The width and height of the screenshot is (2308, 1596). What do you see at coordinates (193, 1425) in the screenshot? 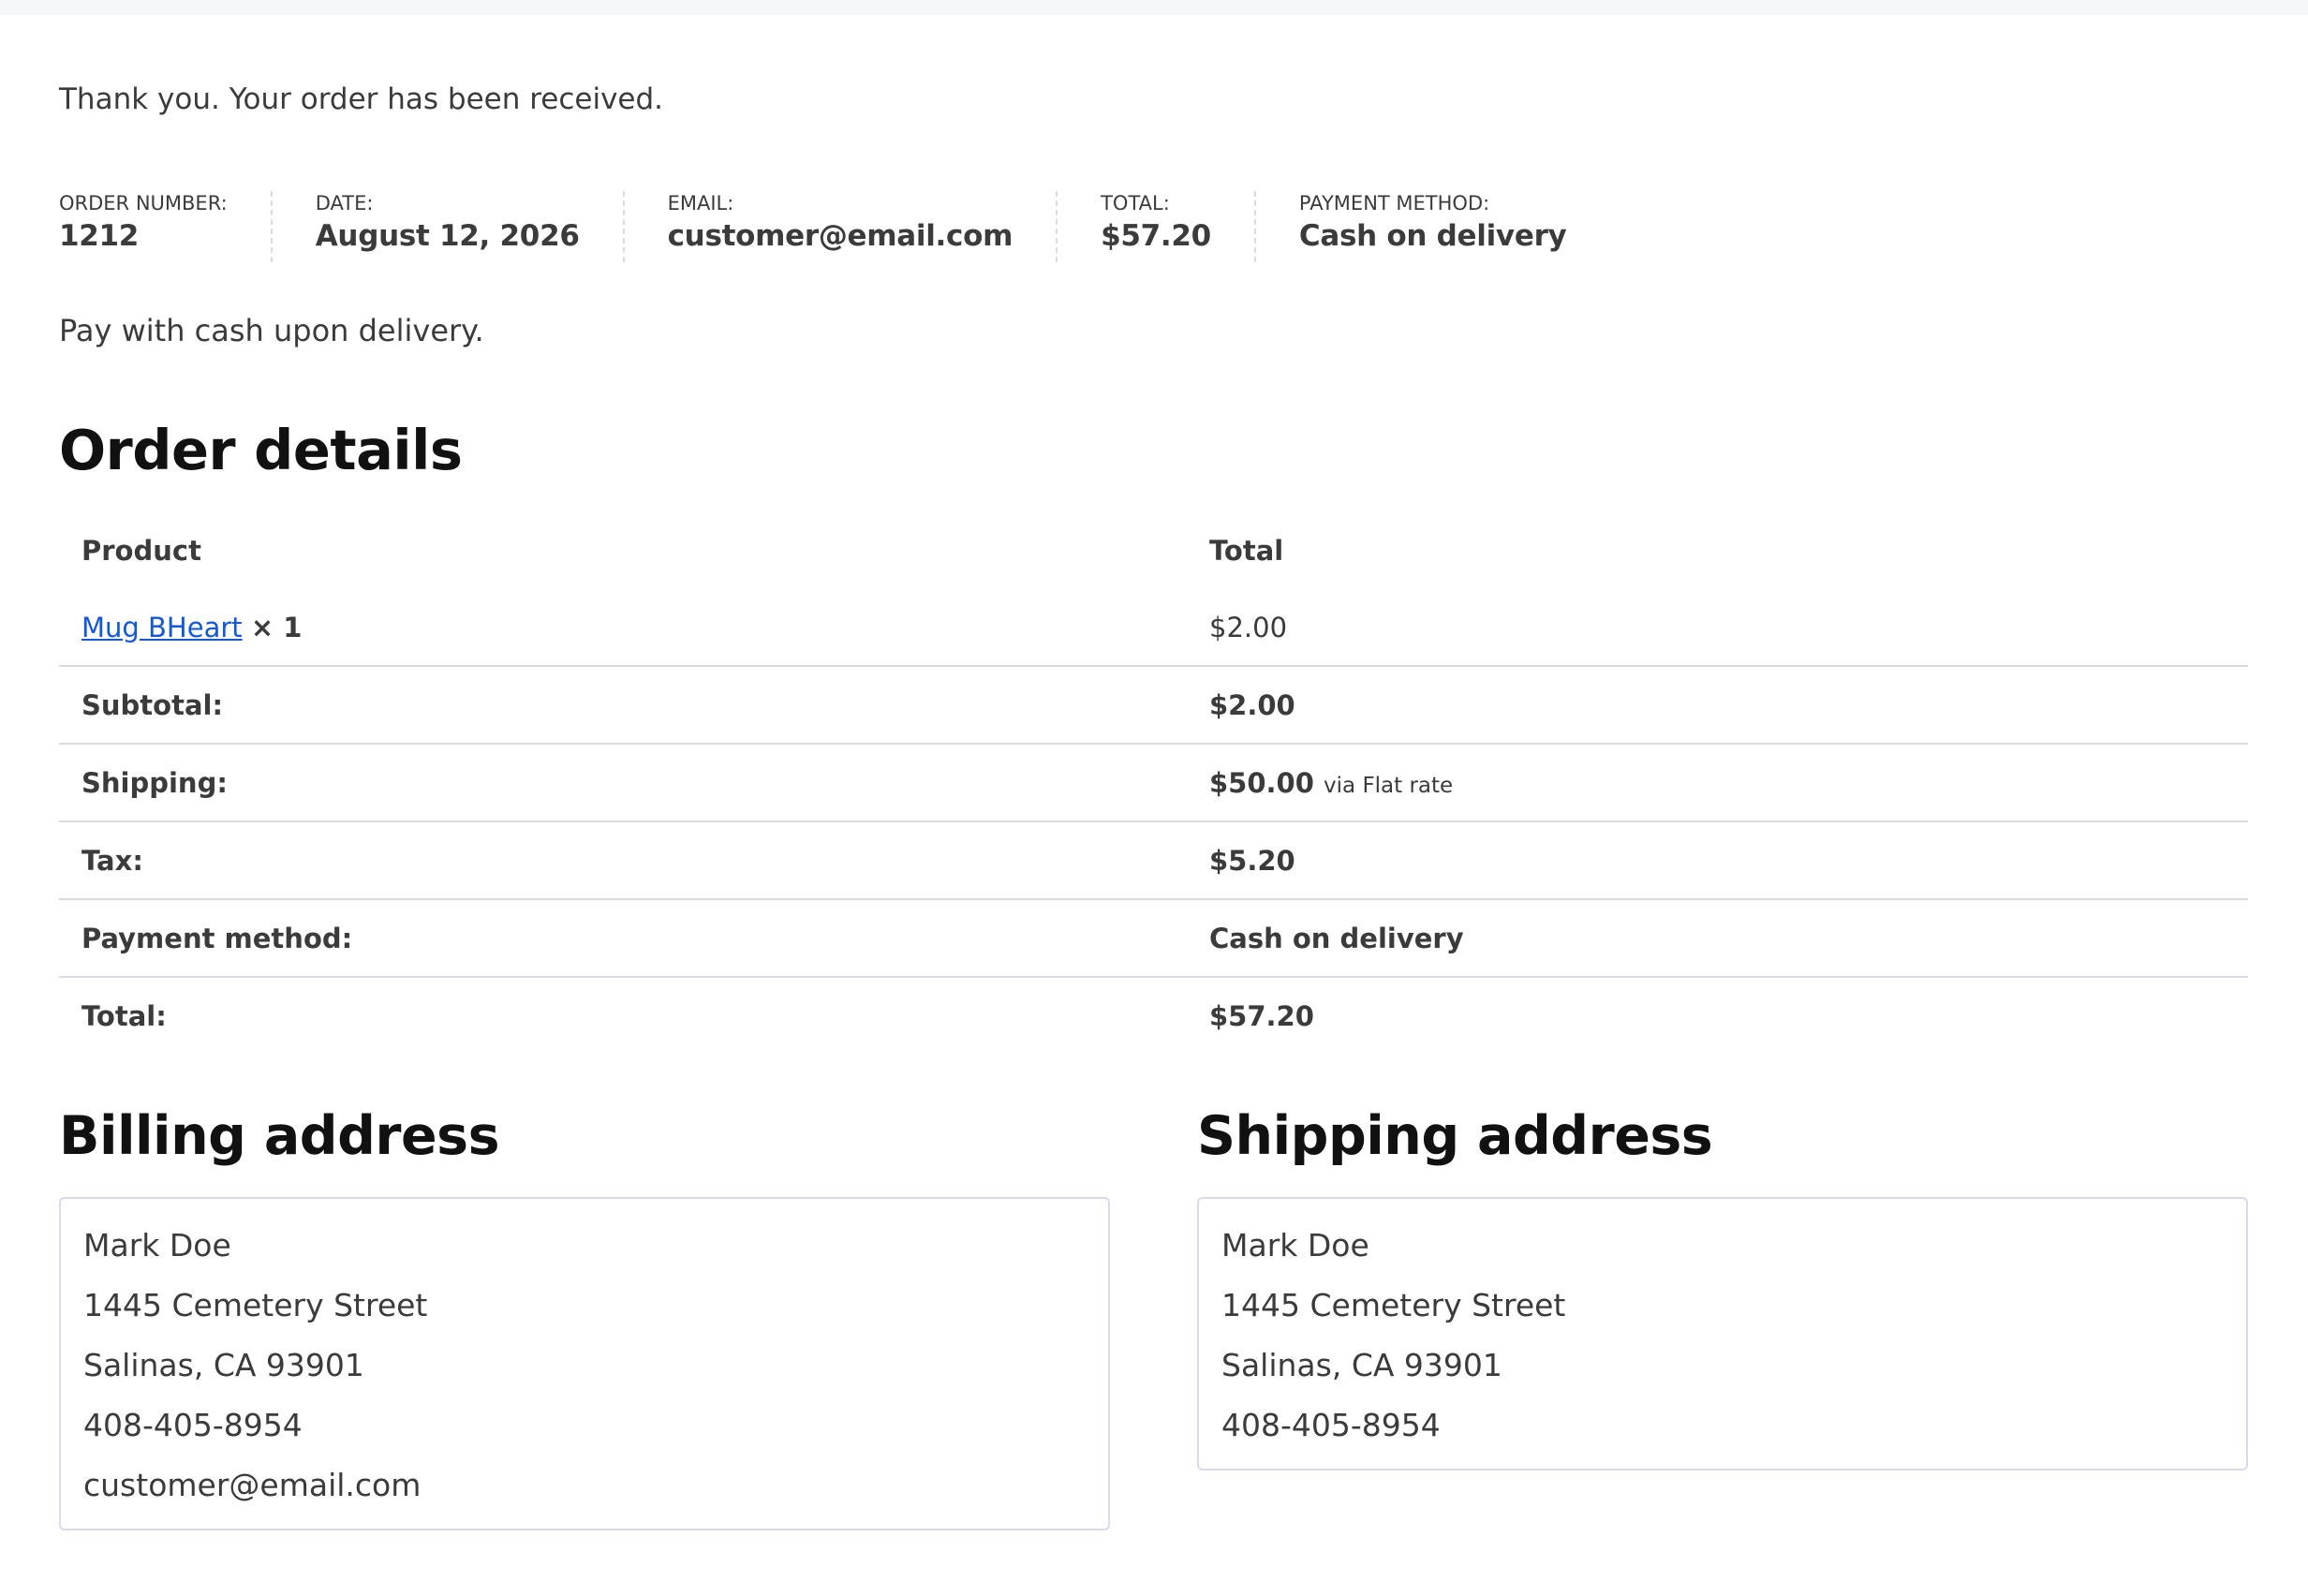
I see `billing-phone: 408-405-8954` at bounding box center [193, 1425].